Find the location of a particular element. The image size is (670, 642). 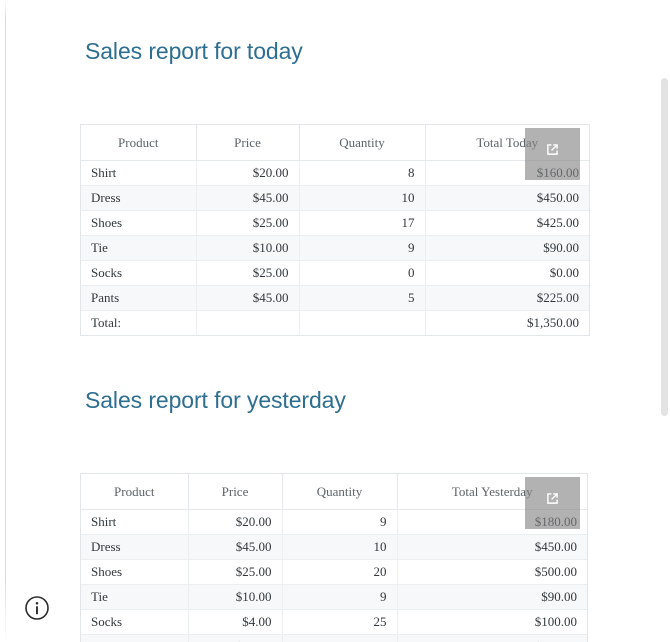

page-title-yesterday: Sales report for yesterday is located at coordinates (215, 400).